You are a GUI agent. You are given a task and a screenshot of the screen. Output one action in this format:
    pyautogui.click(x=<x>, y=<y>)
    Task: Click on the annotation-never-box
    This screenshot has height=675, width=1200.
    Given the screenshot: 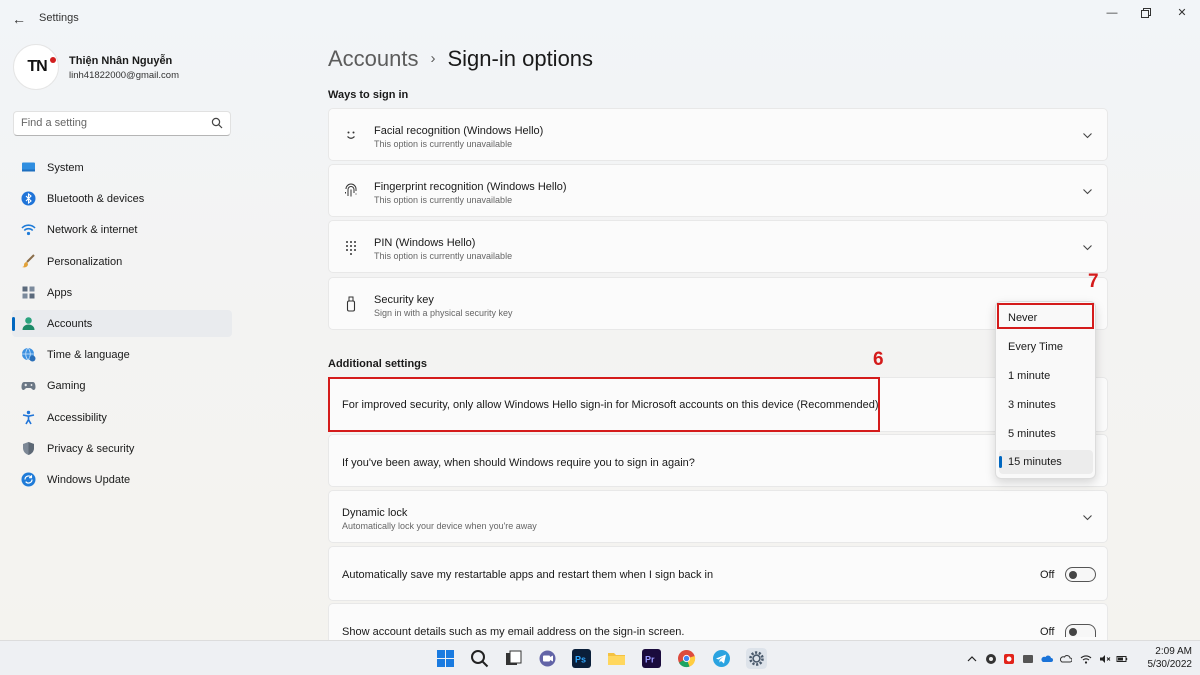 What is the action you would take?
    pyautogui.click(x=1045, y=316)
    